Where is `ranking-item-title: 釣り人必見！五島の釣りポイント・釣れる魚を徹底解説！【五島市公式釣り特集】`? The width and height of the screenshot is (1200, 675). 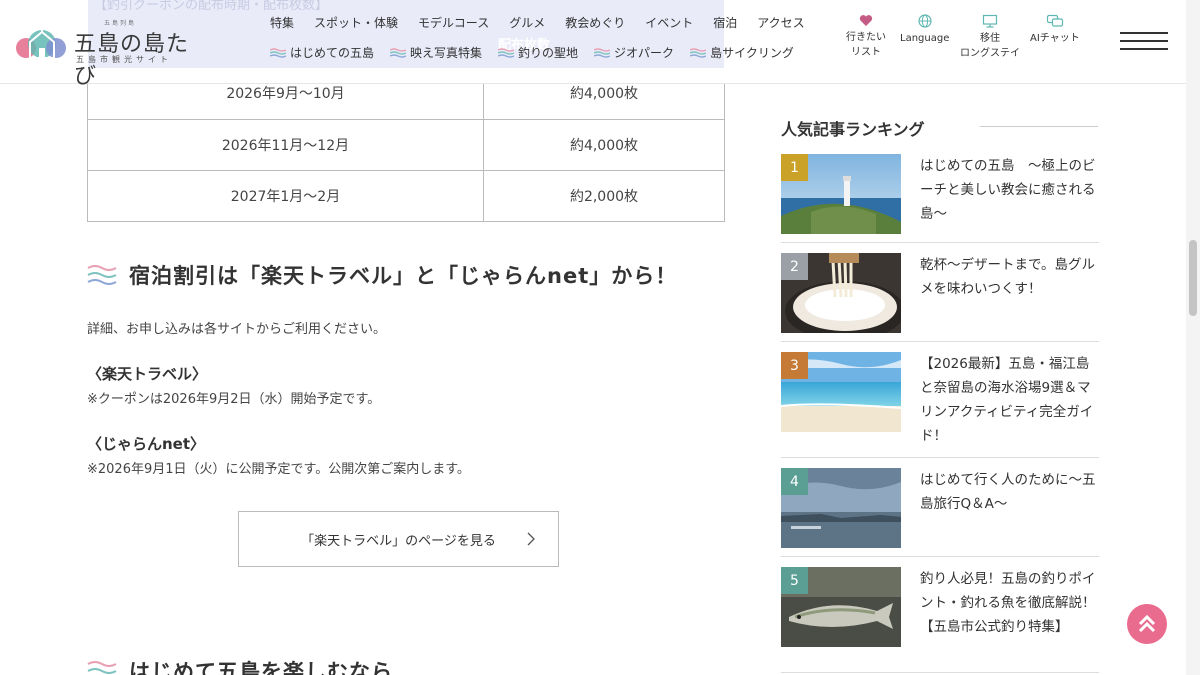
ranking-item-title: 釣り人必見！五島の釣りポイント・釣れる魚を徹底解説！【五島市公式釣り特集】 is located at coordinates (1008, 603).